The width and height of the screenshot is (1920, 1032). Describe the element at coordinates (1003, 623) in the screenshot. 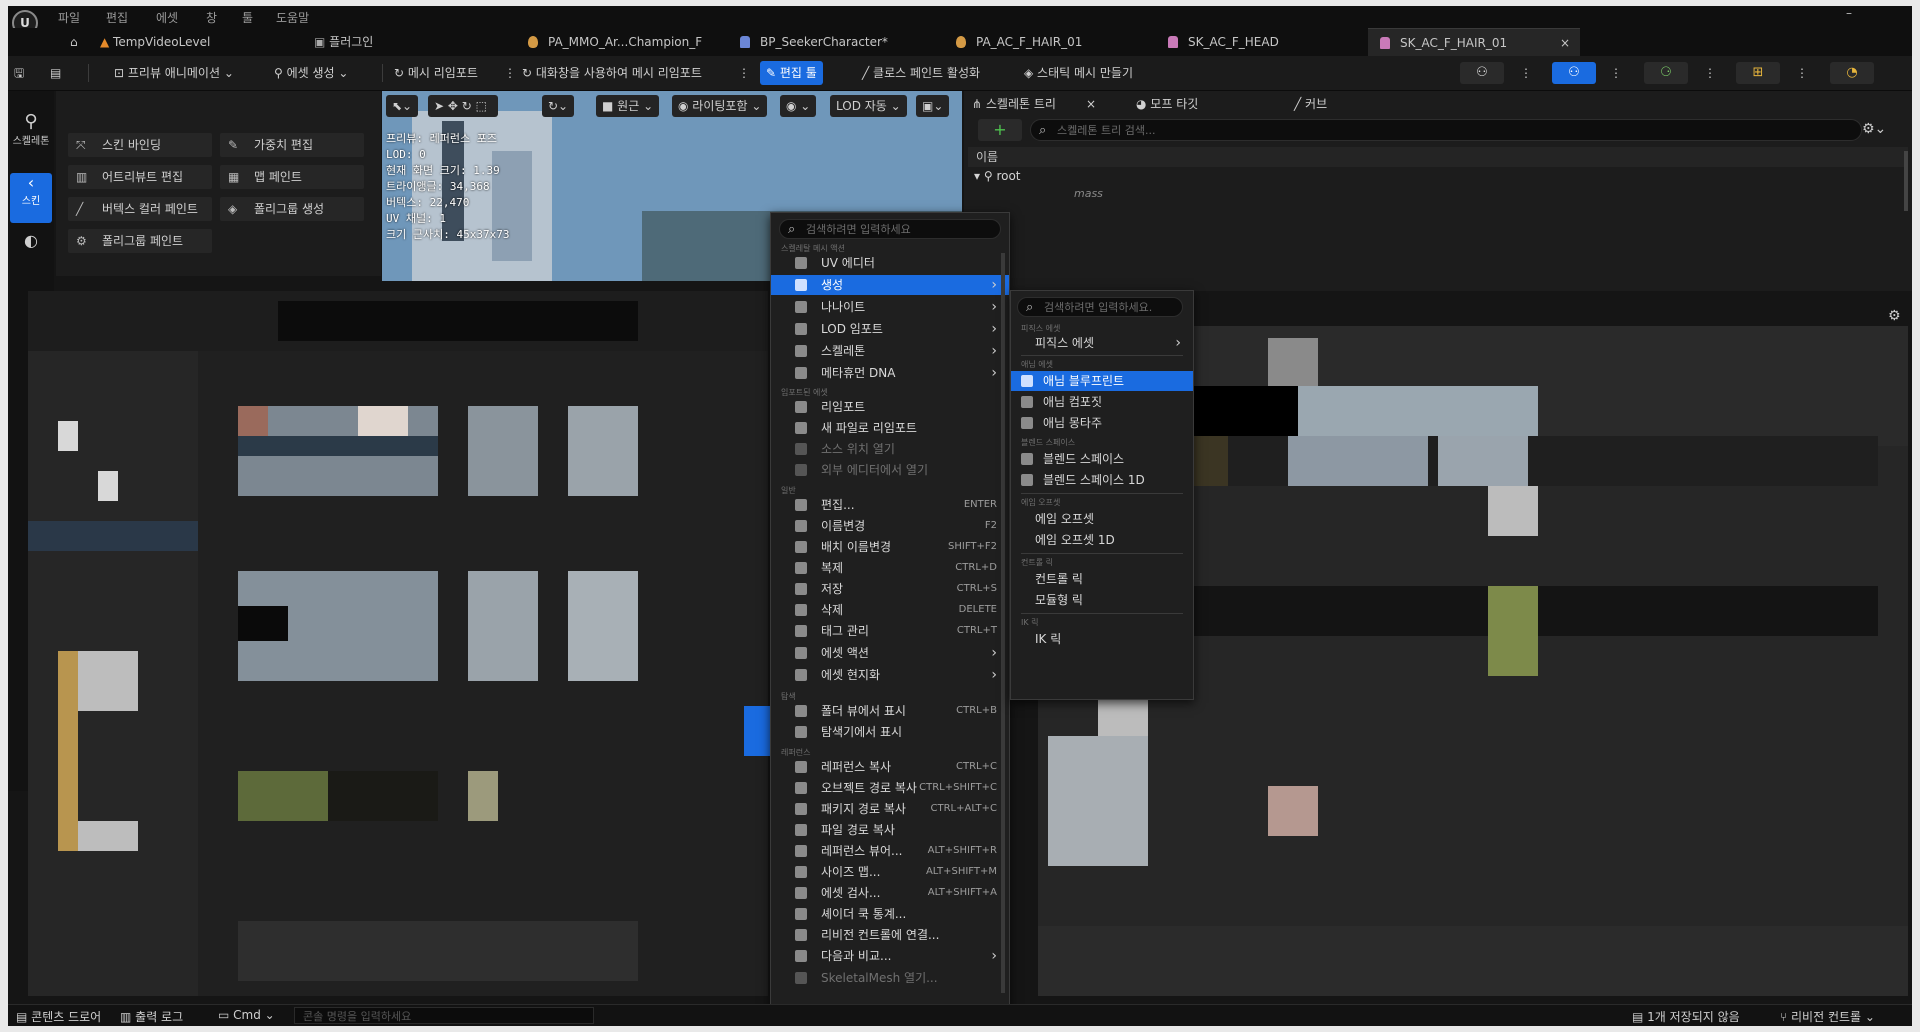

I see `context-menu-scrollbar` at that location.